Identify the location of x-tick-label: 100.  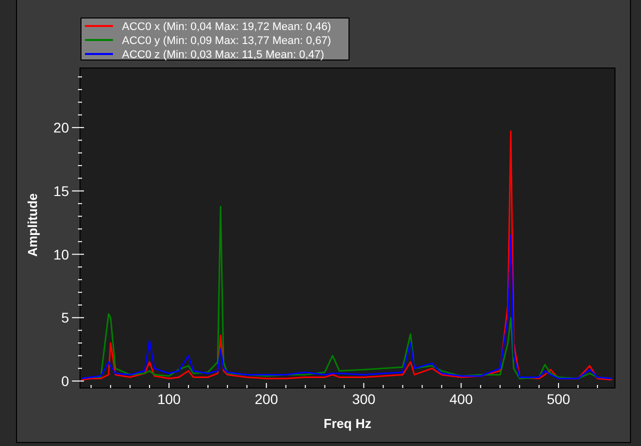
(169, 399).